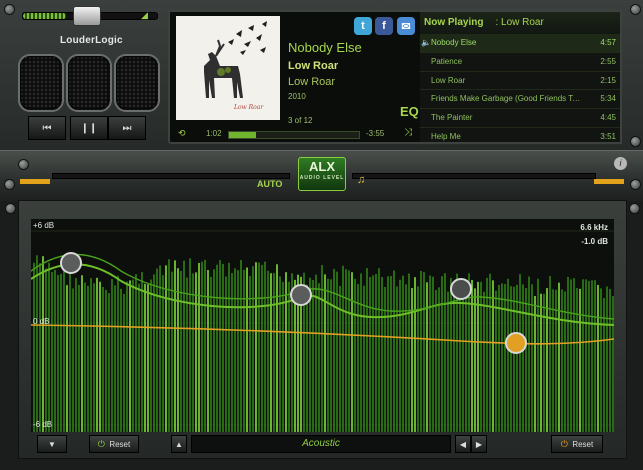 This screenshot has width=643, height=470. I want to click on playlist-item: 🔈 Nobody Else 4:57, so click(520, 43).